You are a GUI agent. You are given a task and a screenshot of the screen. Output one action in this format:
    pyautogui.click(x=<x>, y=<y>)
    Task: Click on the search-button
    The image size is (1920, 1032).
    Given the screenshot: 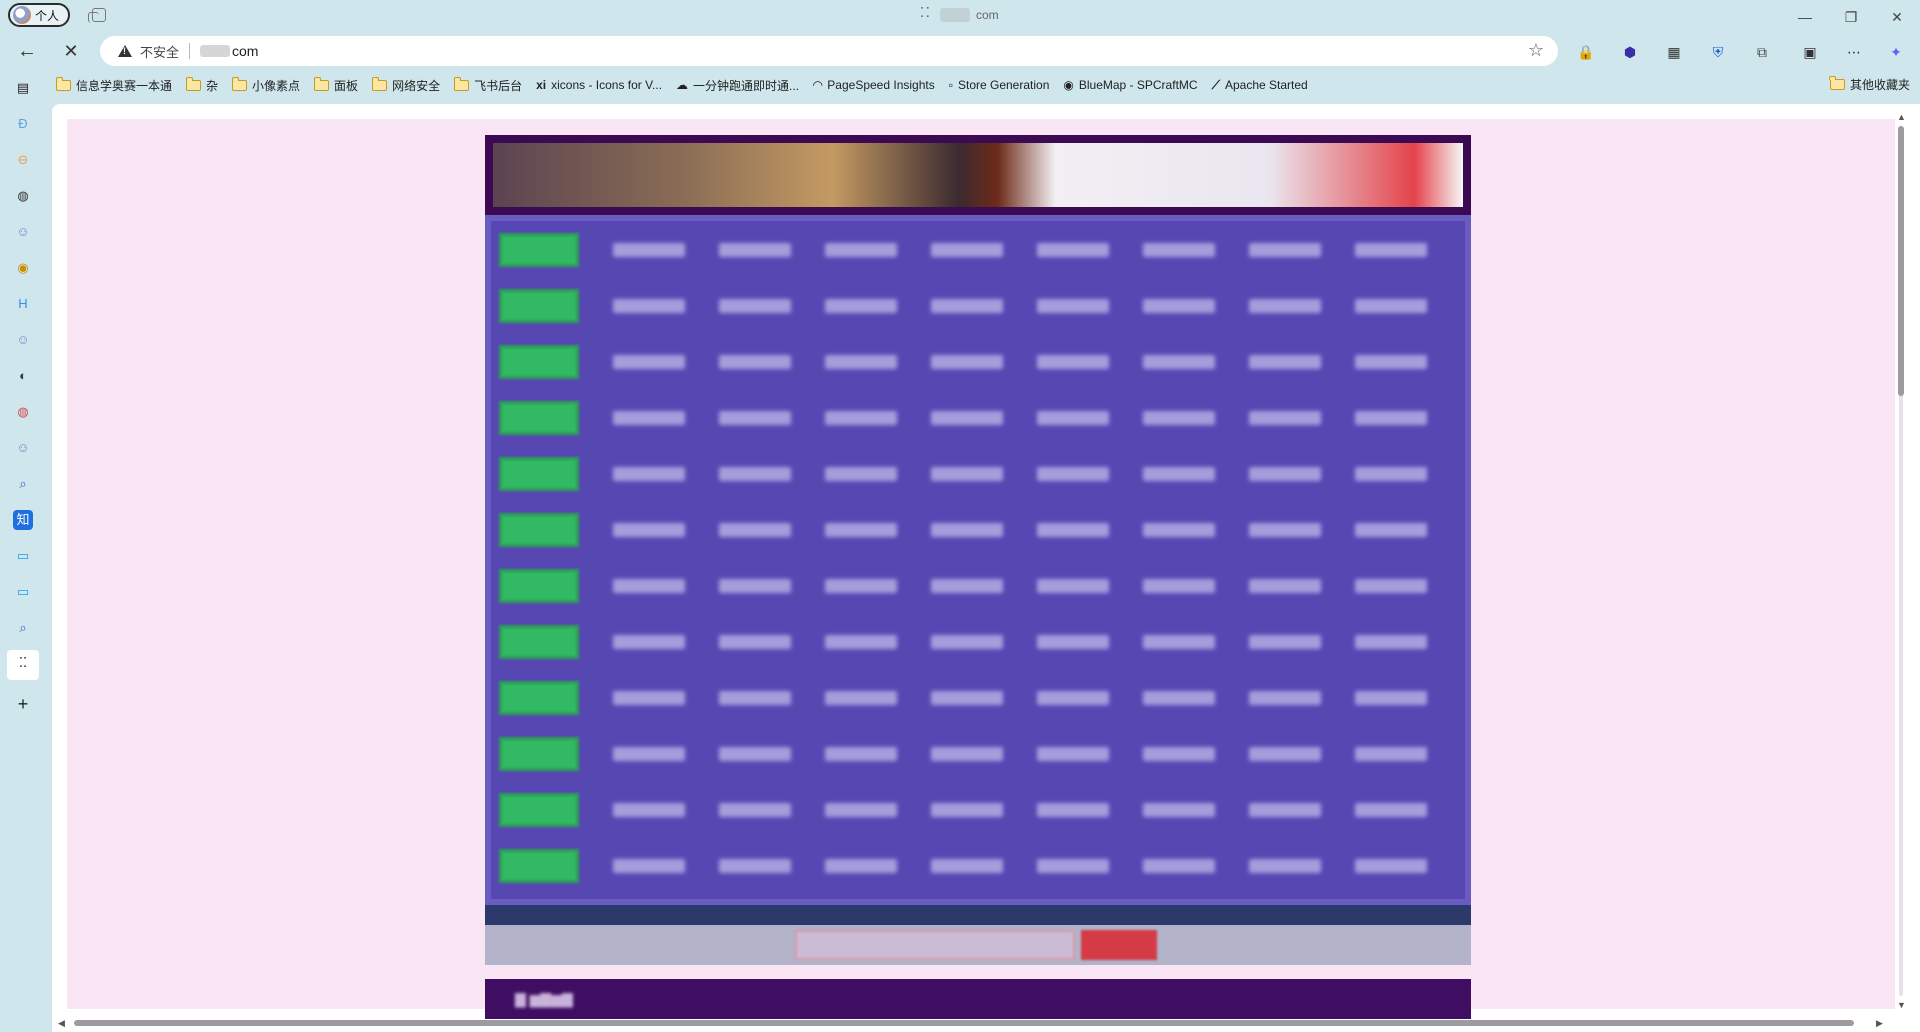 What is the action you would take?
    pyautogui.click(x=1119, y=945)
    